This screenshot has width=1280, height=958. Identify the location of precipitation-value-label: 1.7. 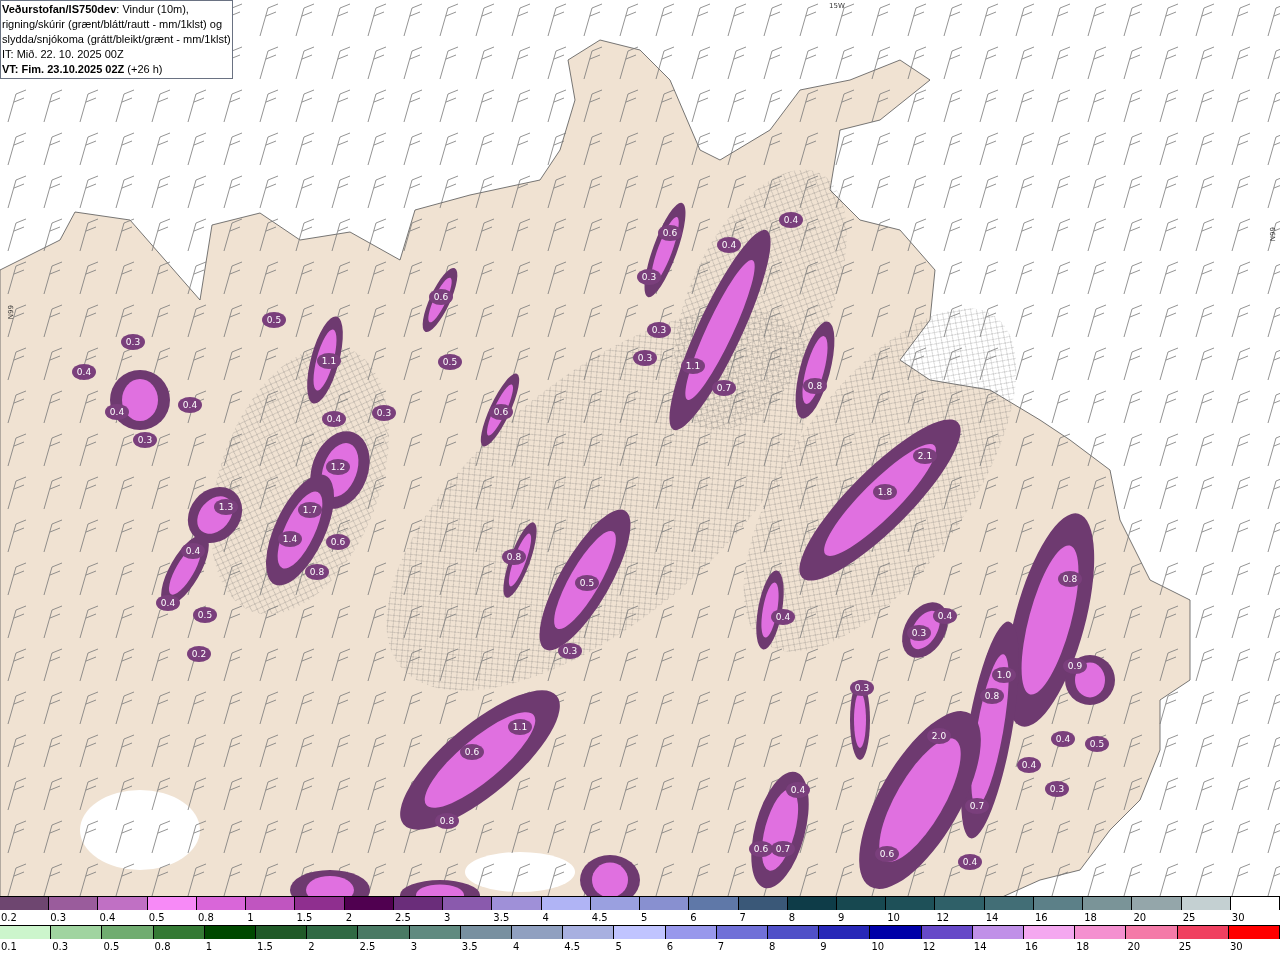
(310, 510).